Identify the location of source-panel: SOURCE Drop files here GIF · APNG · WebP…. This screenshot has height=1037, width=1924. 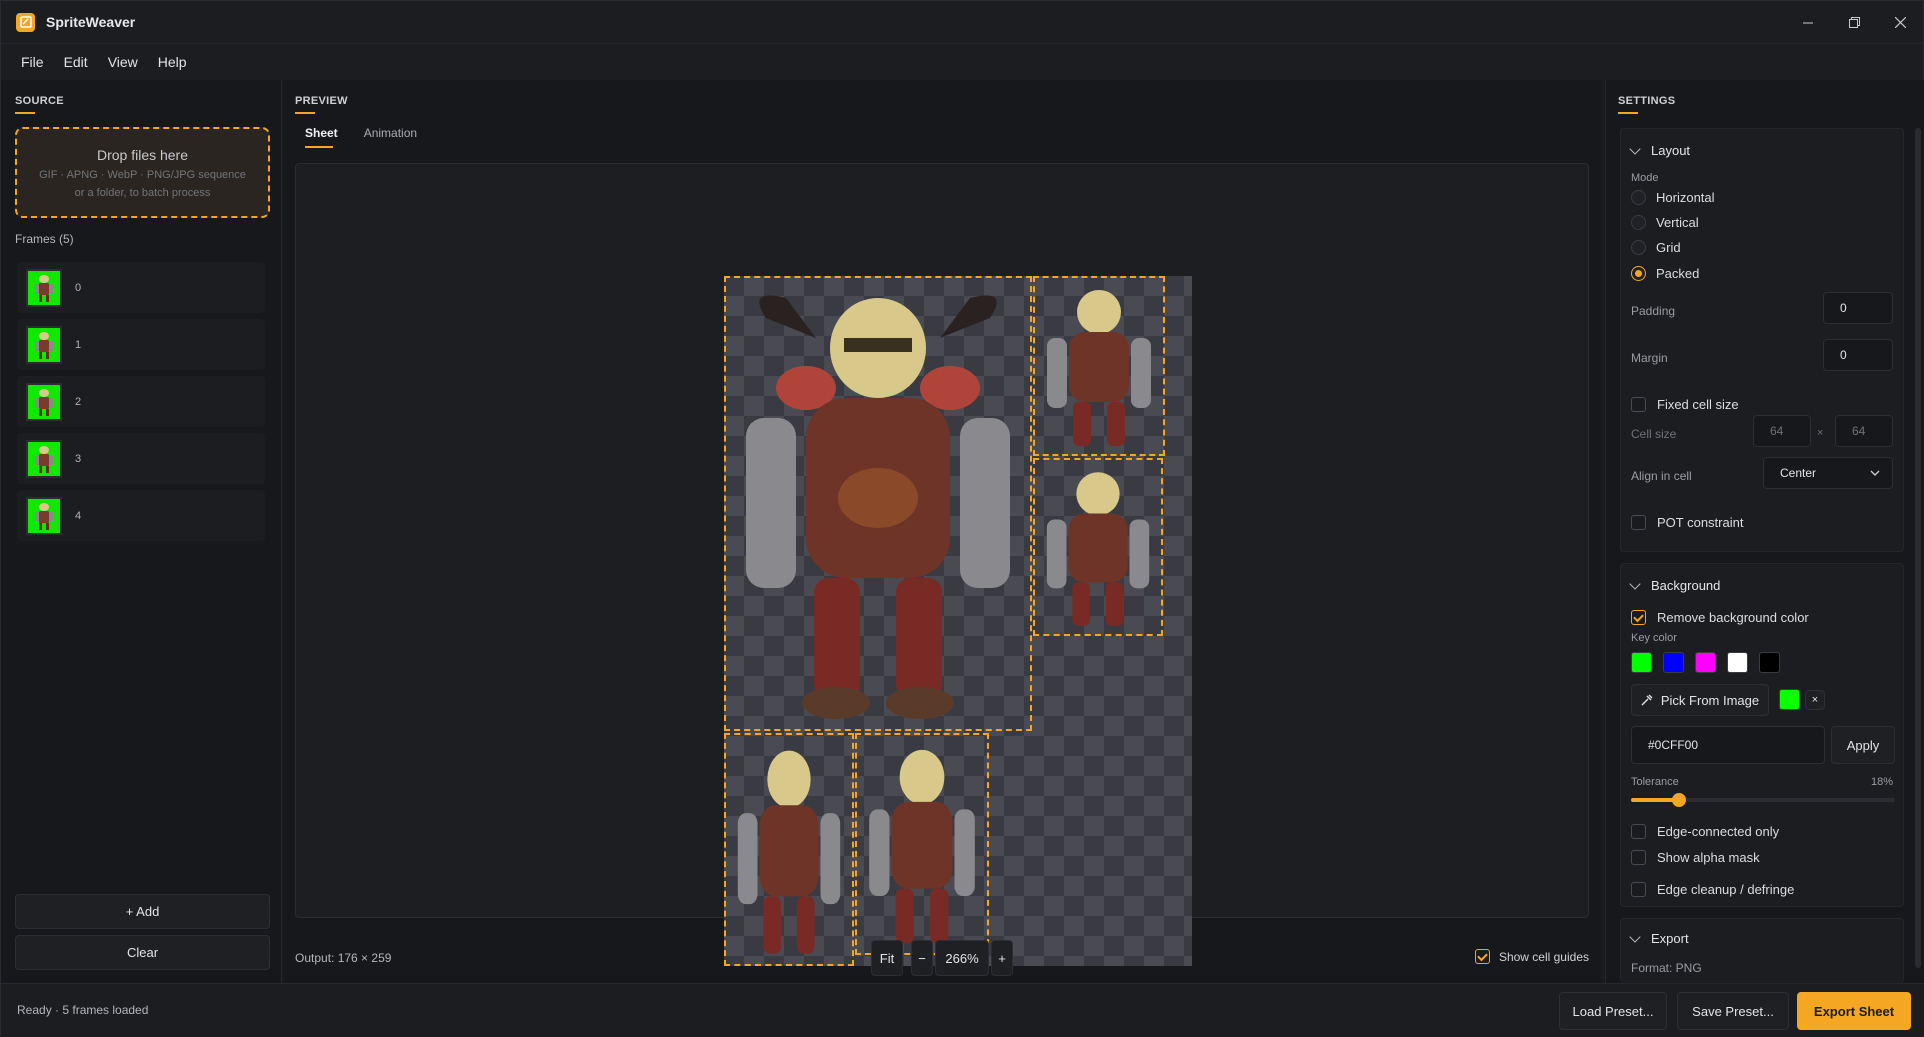
(141, 531).